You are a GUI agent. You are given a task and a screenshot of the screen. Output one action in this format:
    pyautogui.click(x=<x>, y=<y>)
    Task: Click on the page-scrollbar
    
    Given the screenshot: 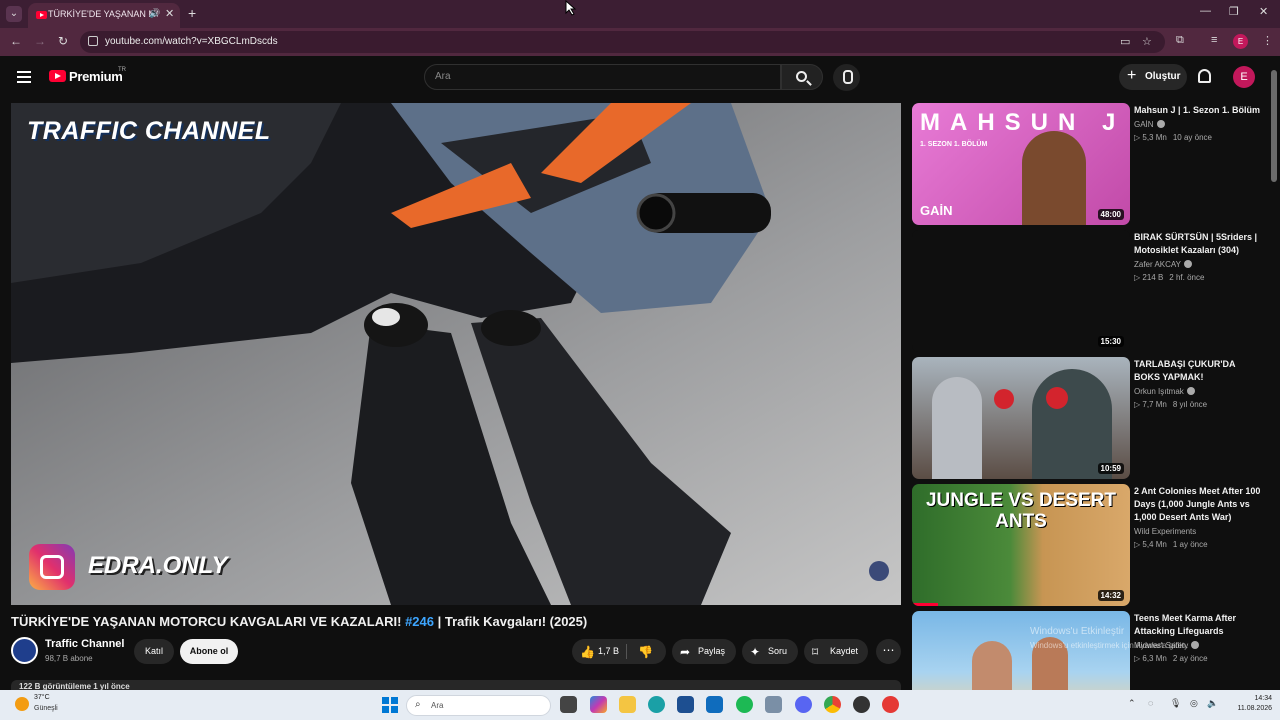 What is the action you would take?
    pyautogui.click(x=1274, y=375)
    